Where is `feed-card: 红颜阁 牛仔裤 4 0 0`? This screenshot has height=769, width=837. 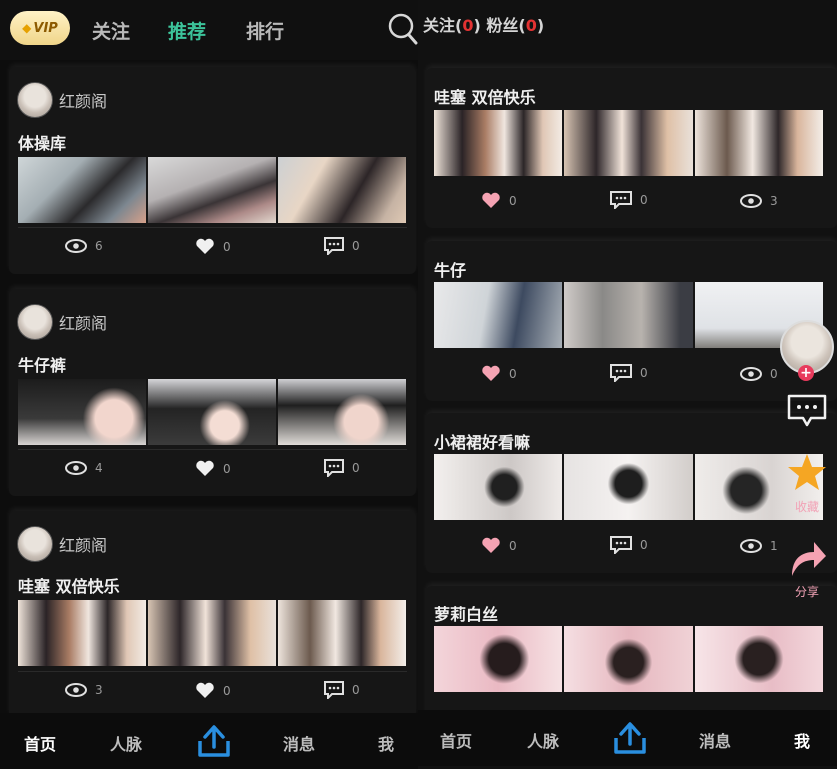
feed-card: 红颜阁 牛仔裤 4 0 0 is located at coordinates (212, 392).